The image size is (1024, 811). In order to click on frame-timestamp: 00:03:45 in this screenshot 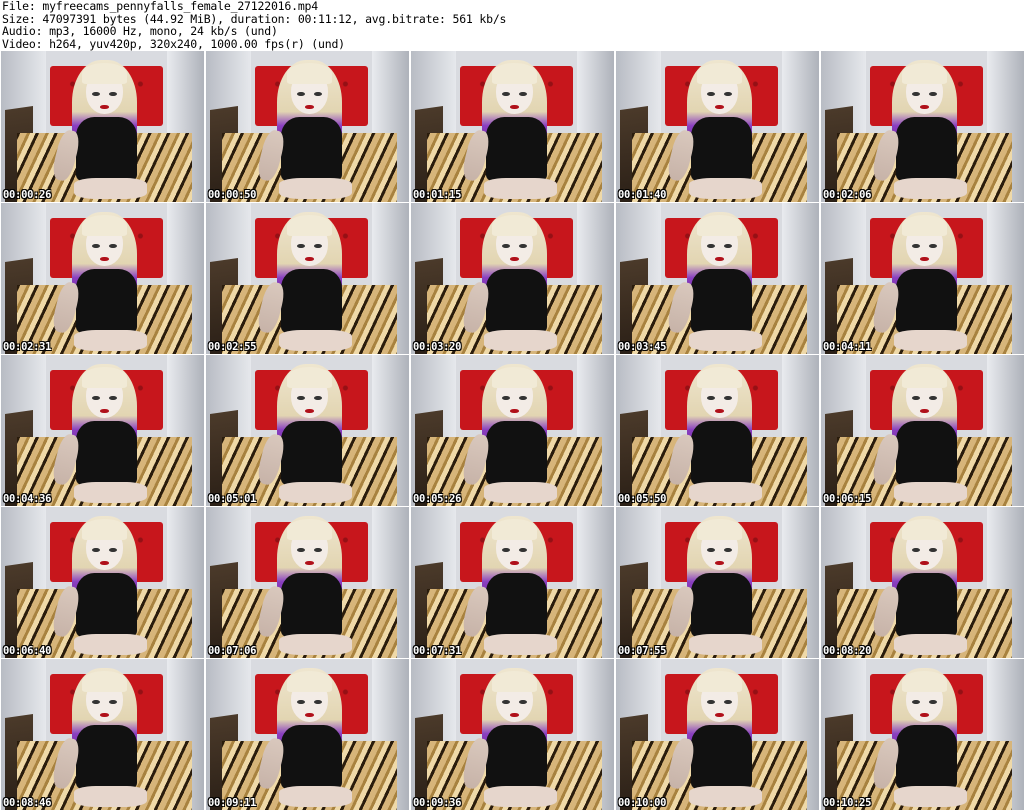, I will do `click(642, 347)`.